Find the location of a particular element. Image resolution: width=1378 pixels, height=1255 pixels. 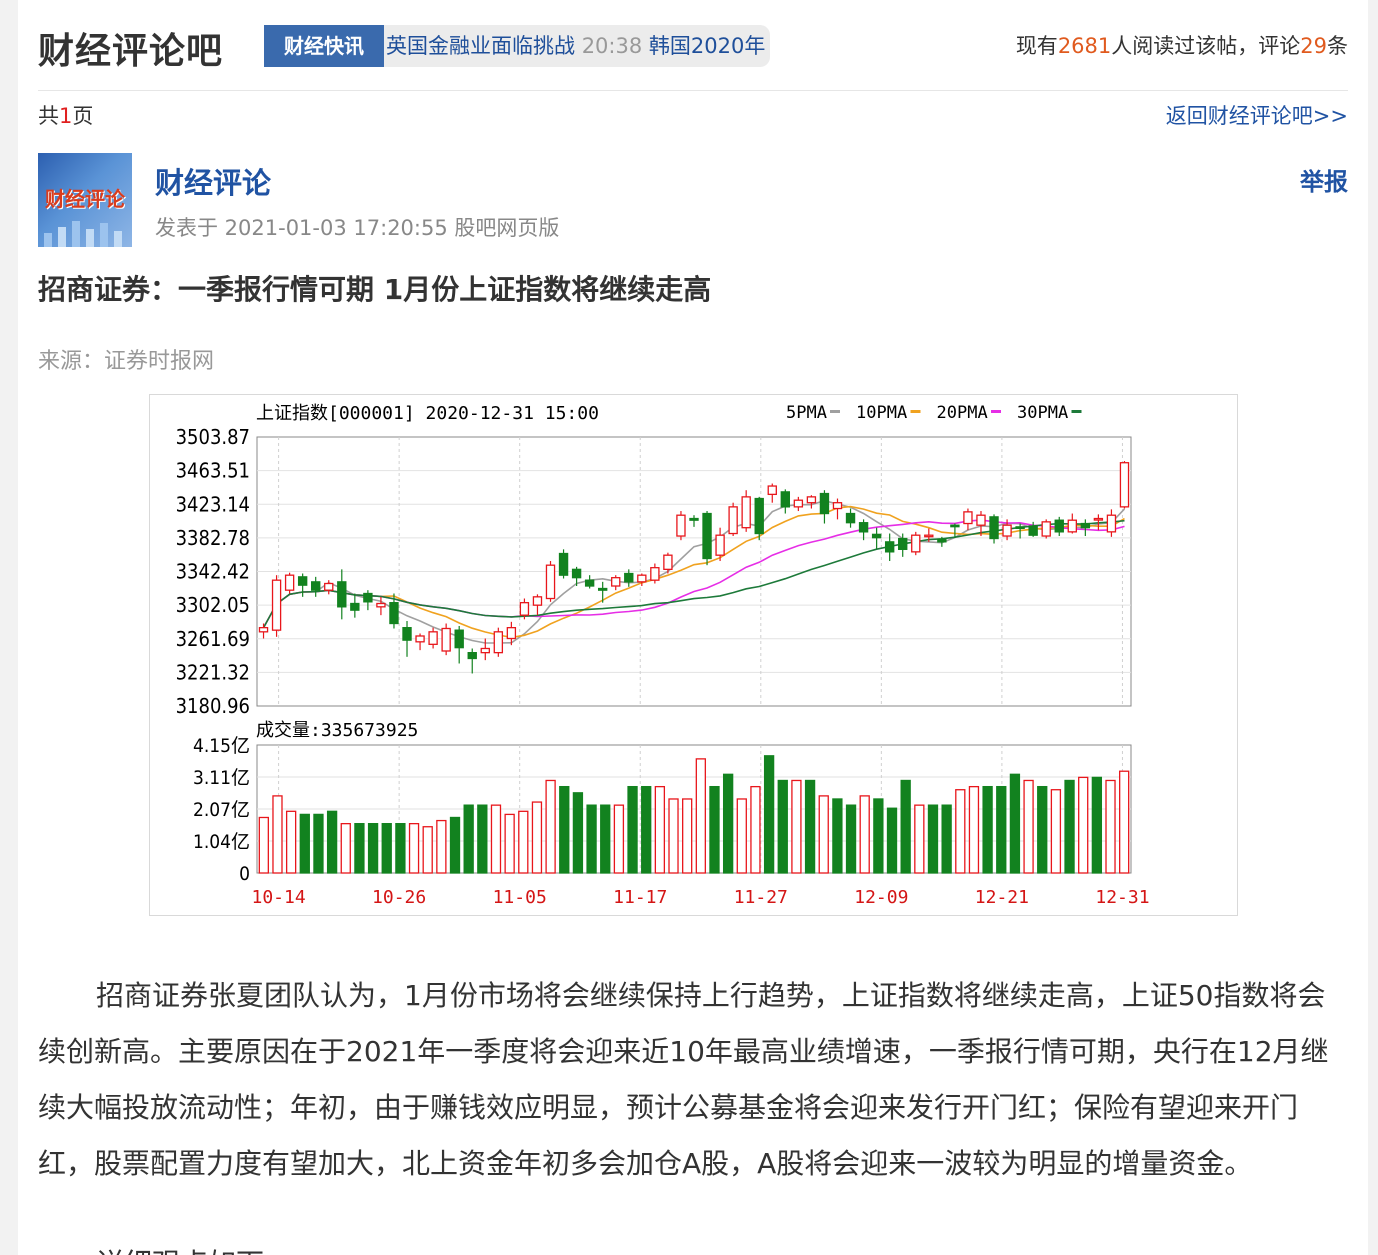

price-tick-label: 3382.78 is located at coordinates (213, 538).